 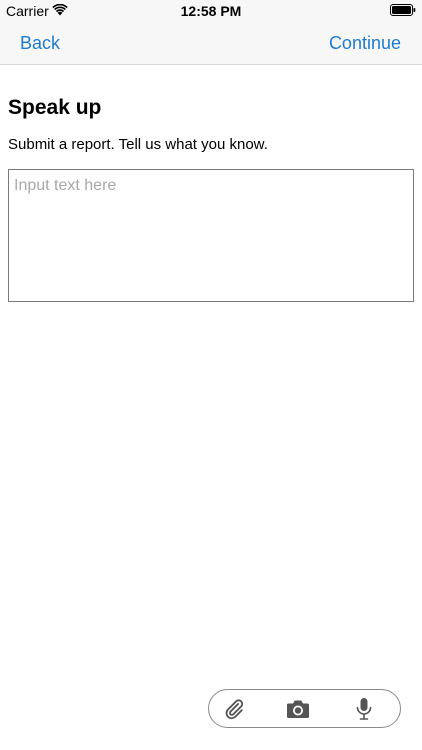 What do you see at coordinates (138, 144) in the screenshot?
I see `page-subtitle: Submit a report. Tell us what you know.` at bounding box center [138, 144].